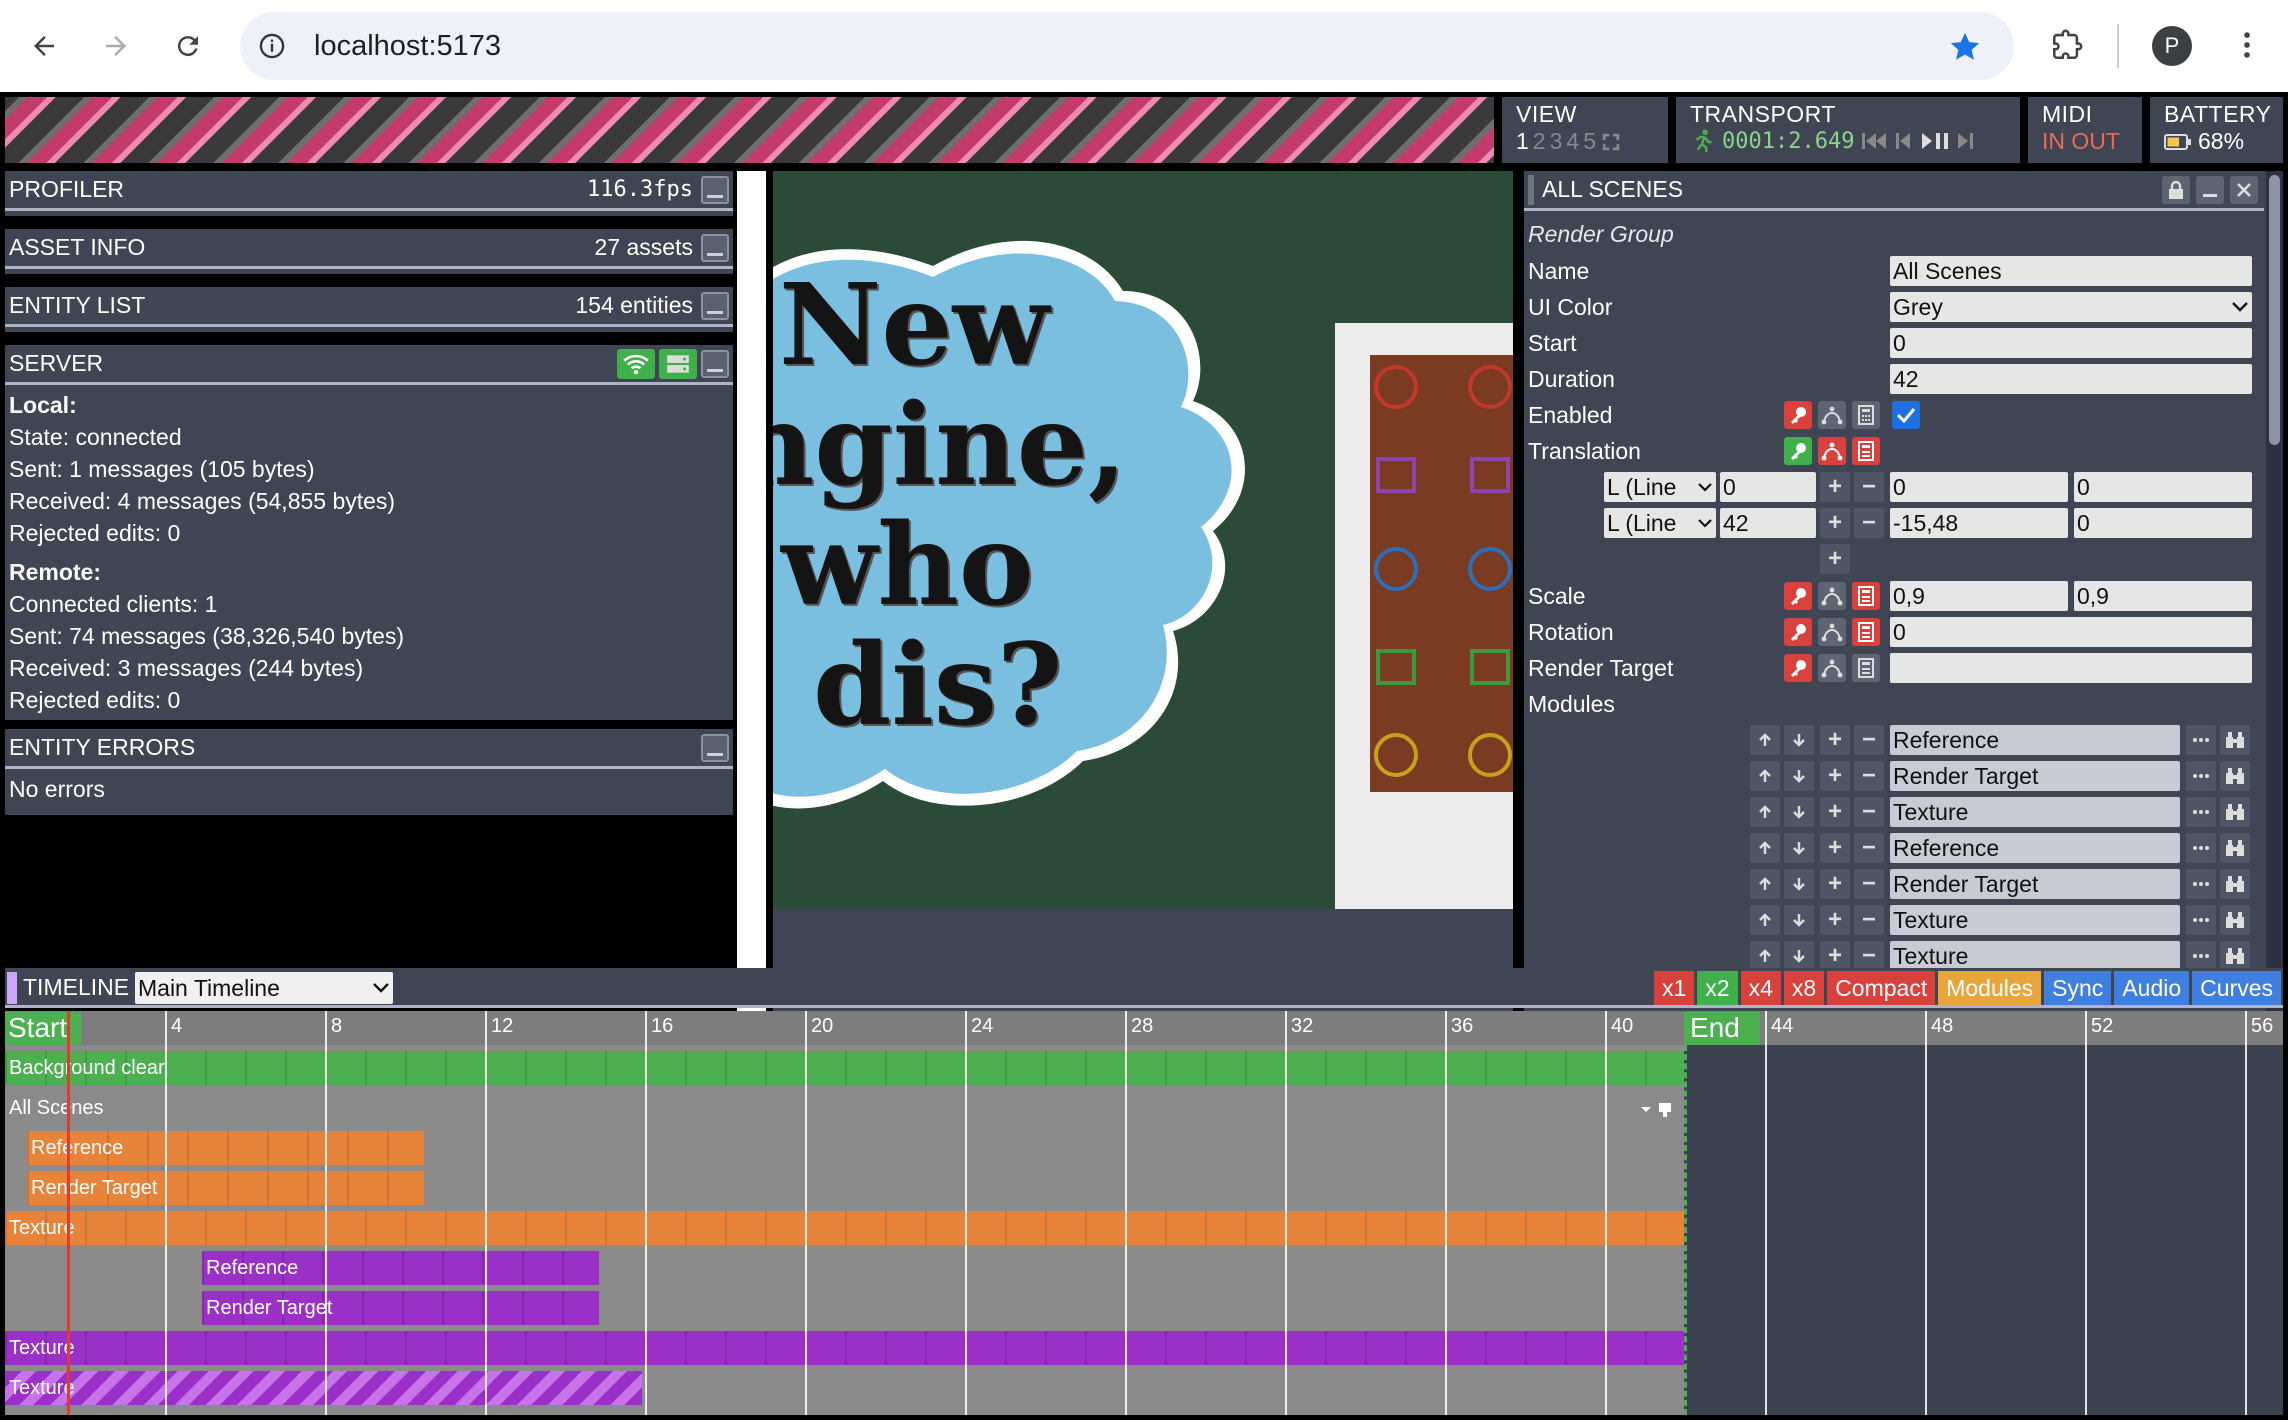 The image size is (2288, 1420). Describe the element at coordinates (400, 1268) in the screenshot. I see `track-reference-2: Reference` at that location.